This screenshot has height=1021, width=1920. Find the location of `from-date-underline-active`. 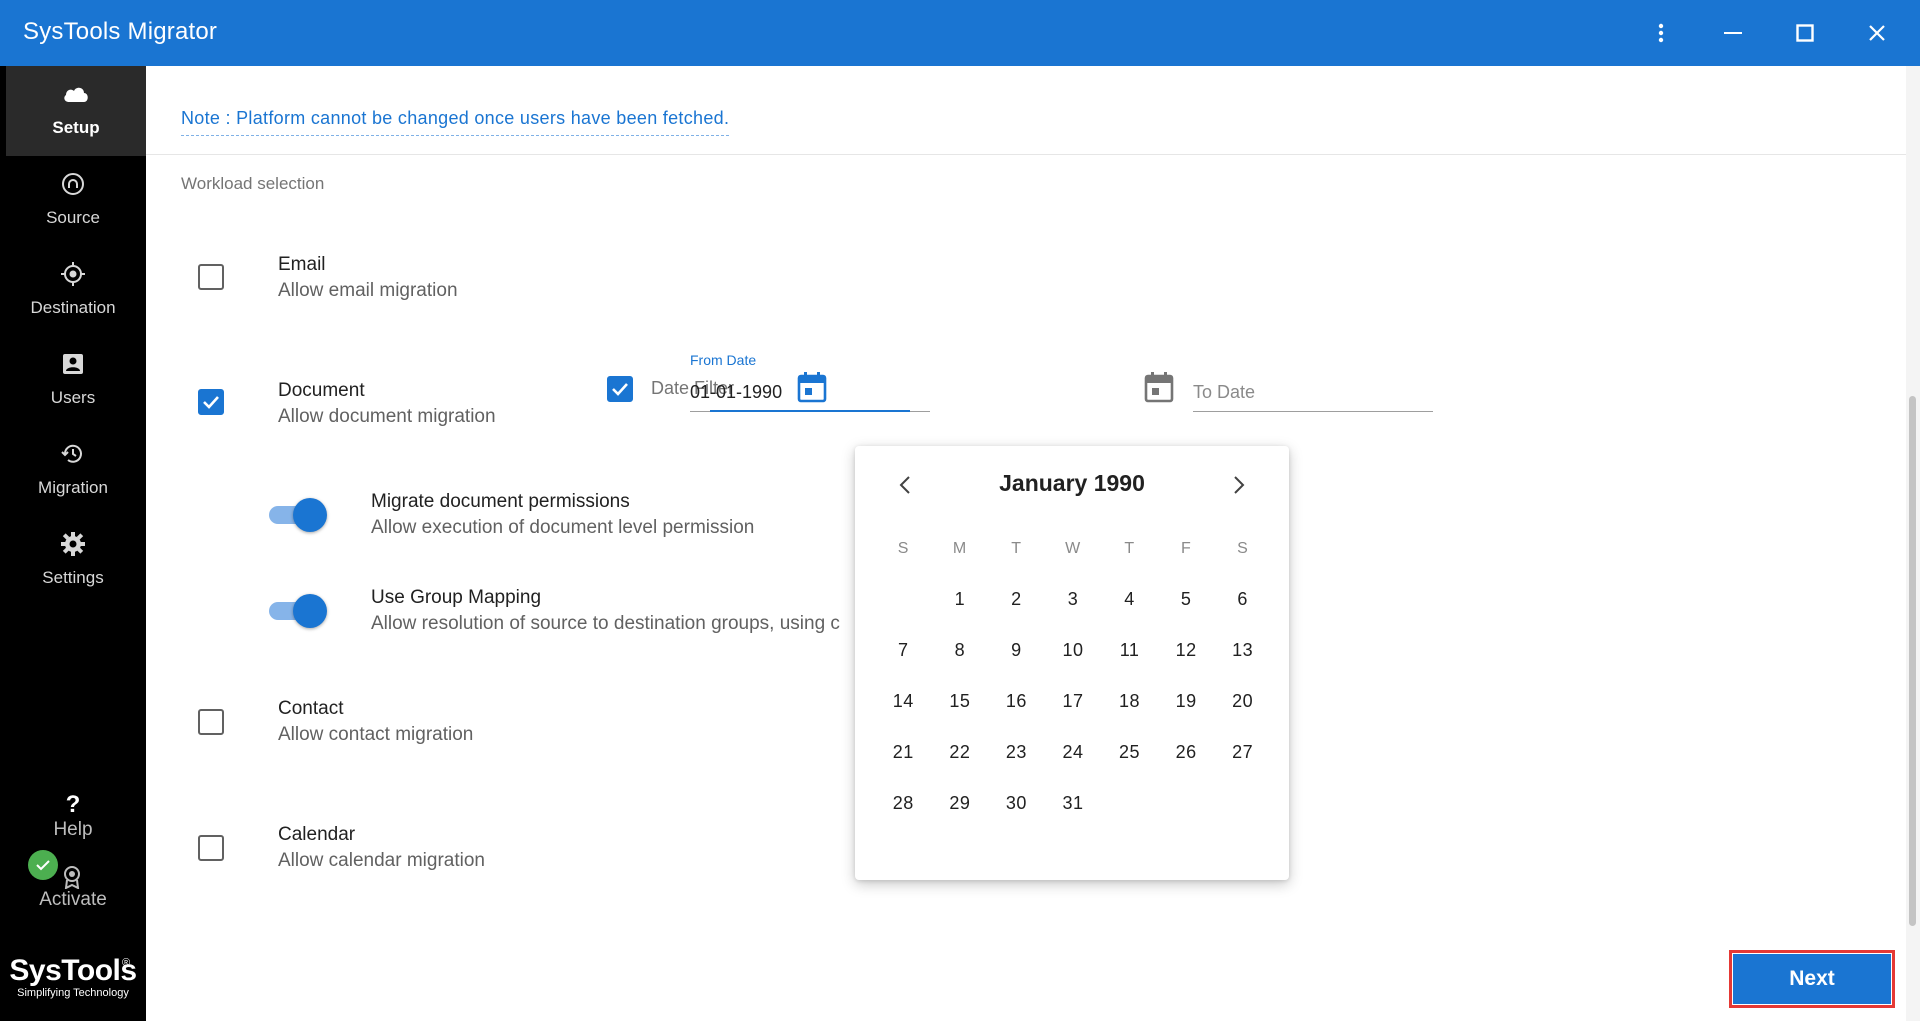

from-date-underline-active is located at coordinates (810, 411).